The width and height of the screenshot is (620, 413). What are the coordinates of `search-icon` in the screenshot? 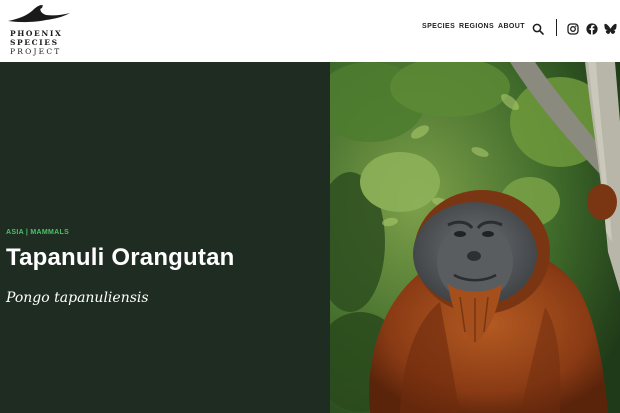 It's located at (538, 28).